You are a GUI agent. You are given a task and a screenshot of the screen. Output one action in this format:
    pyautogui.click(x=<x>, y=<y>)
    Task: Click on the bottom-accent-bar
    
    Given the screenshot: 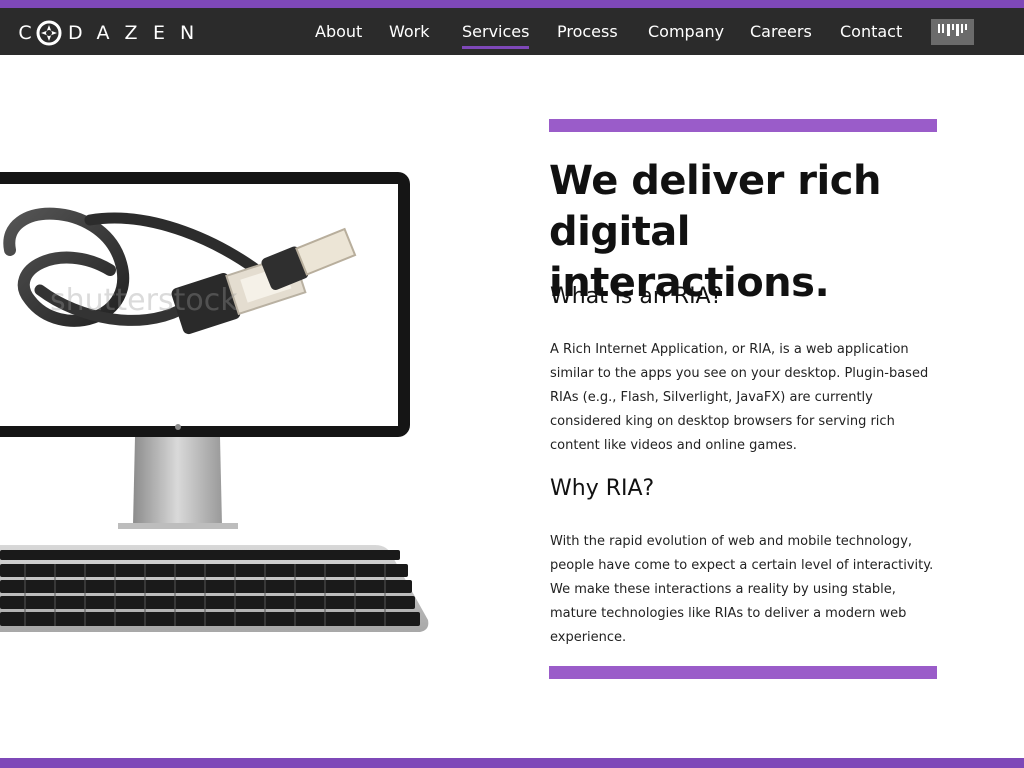 What is the action you would take?
    pyautogui.click(x=743, y=672)
    